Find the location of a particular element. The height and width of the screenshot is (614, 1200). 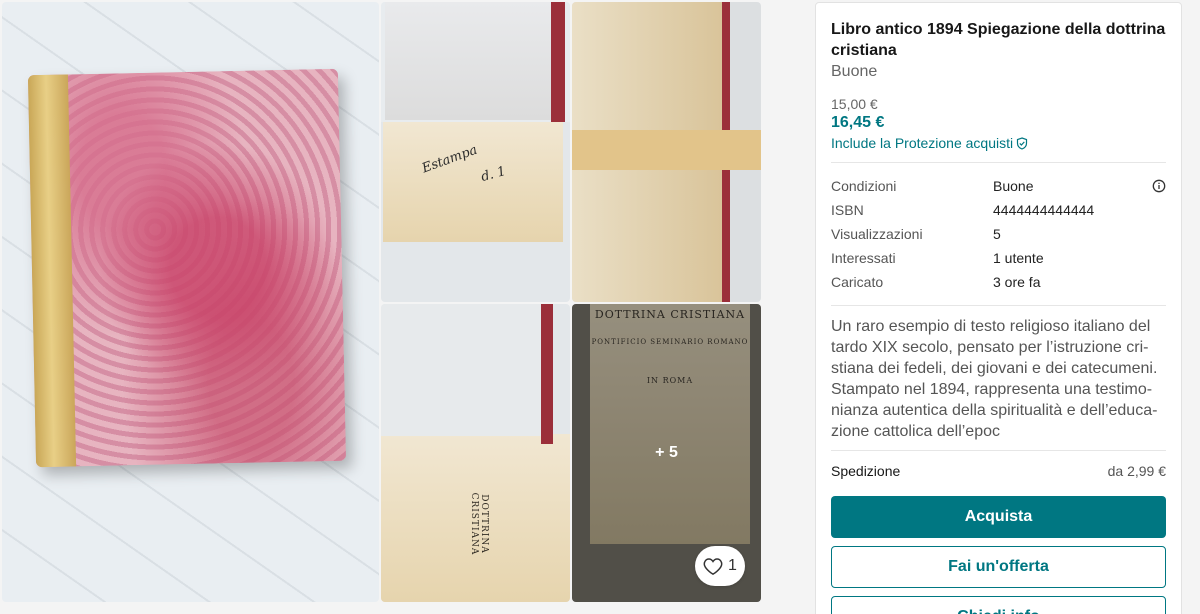

detail-label: Condizioni is located at coordinates (864, 186).